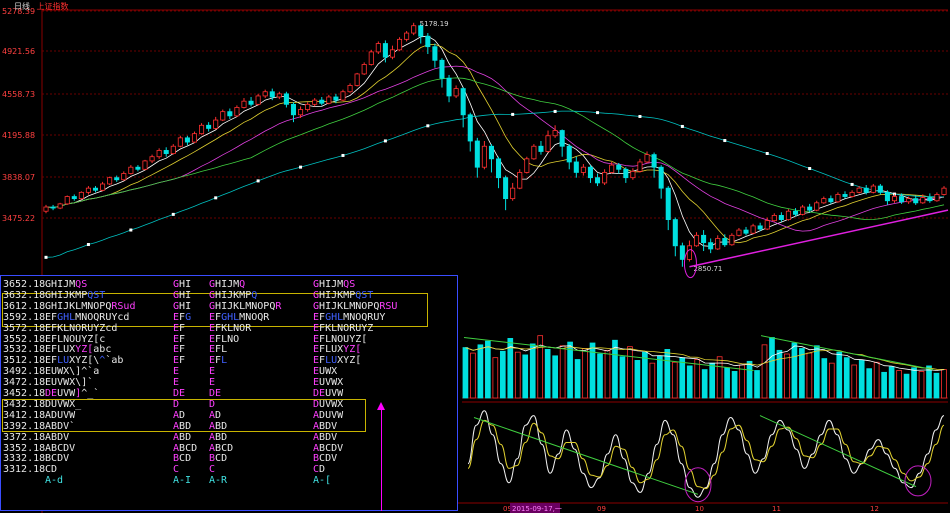 This screenshot has width=950, height=513. Describe the element at coordinates (343, 328) in the screenshot. I see `tpo-letters: EFKLNORUYZ` at that location.